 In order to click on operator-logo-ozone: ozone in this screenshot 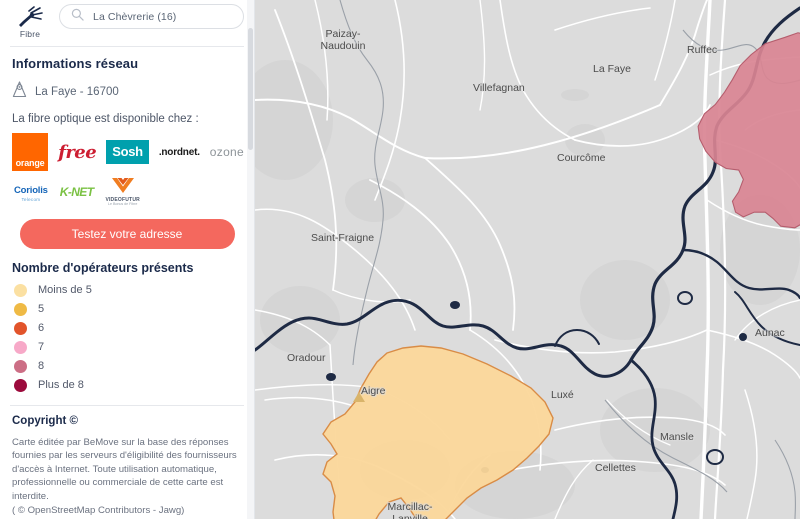, I will do `click(227, 152)`.